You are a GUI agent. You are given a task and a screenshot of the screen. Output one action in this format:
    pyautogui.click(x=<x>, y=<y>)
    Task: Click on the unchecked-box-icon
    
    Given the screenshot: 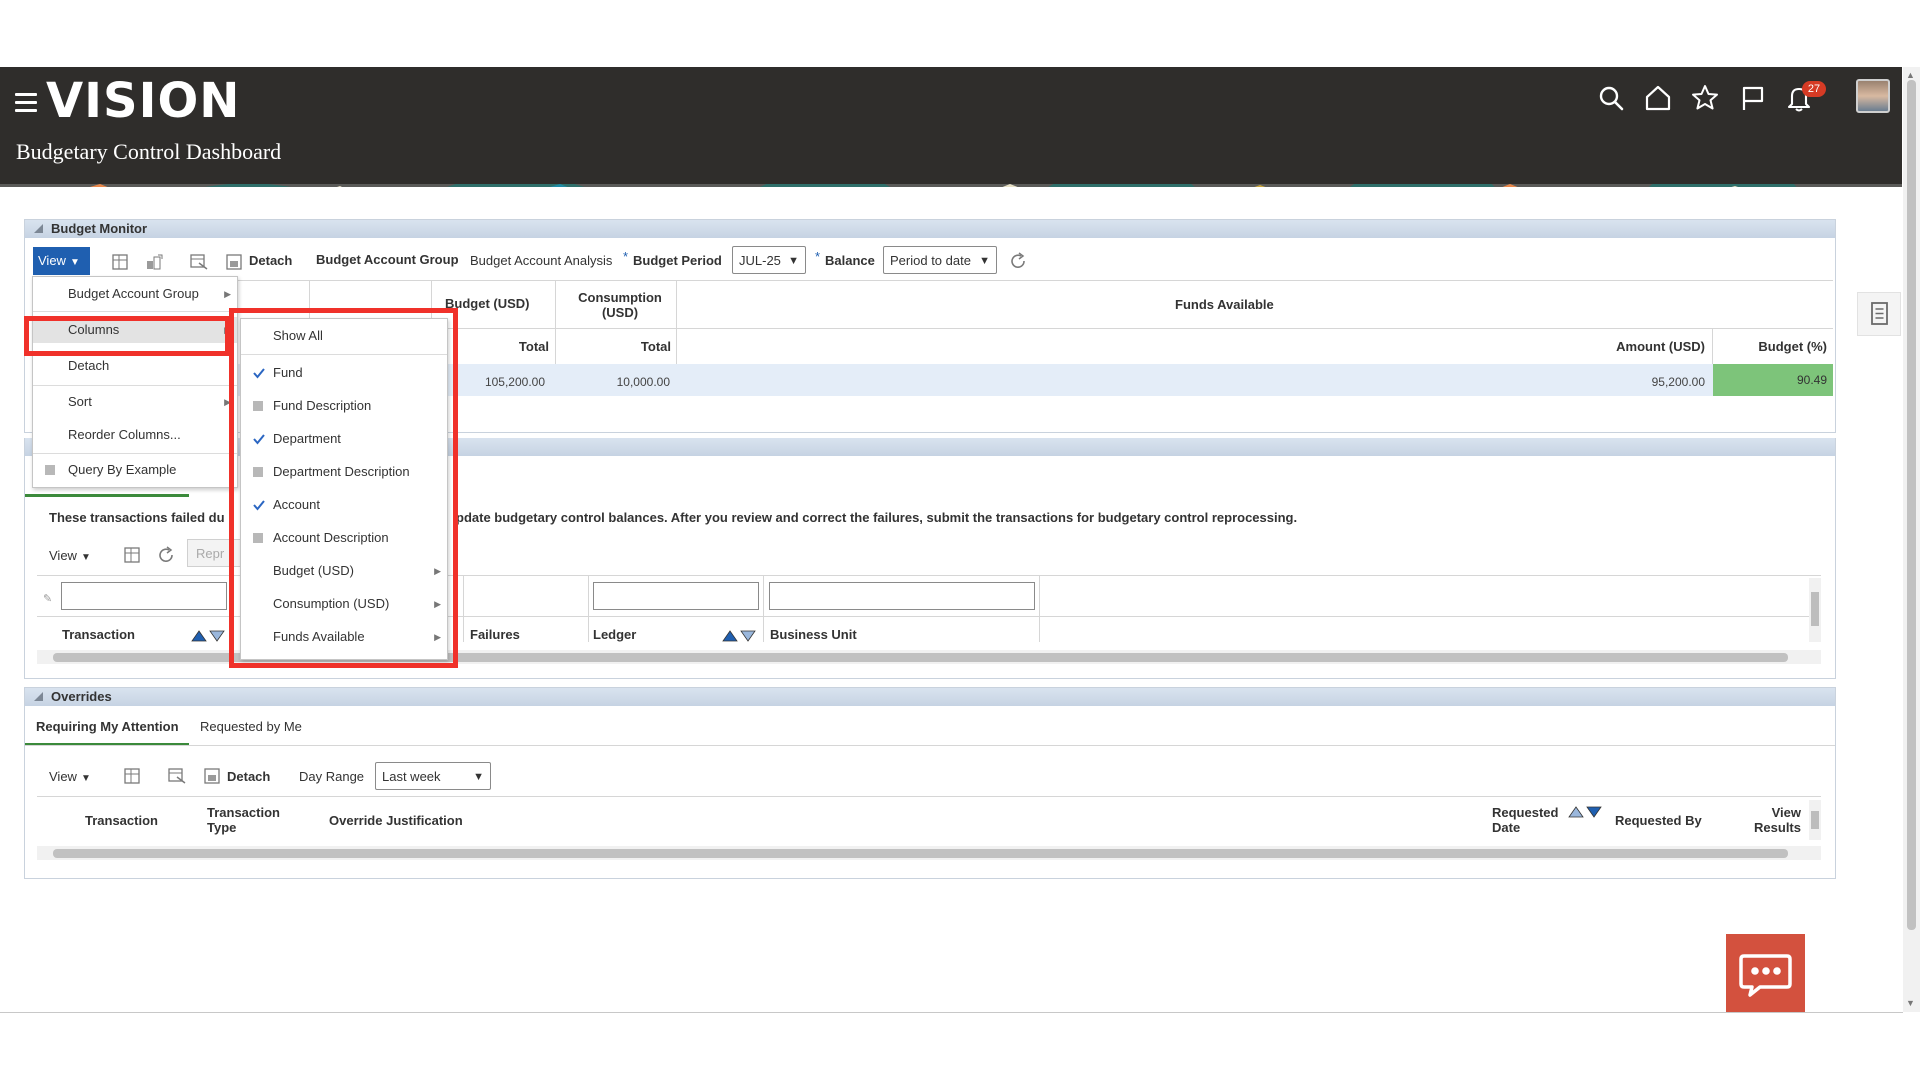 What is the action you would take?
    pyautogui.click(x=50, y=470)
    